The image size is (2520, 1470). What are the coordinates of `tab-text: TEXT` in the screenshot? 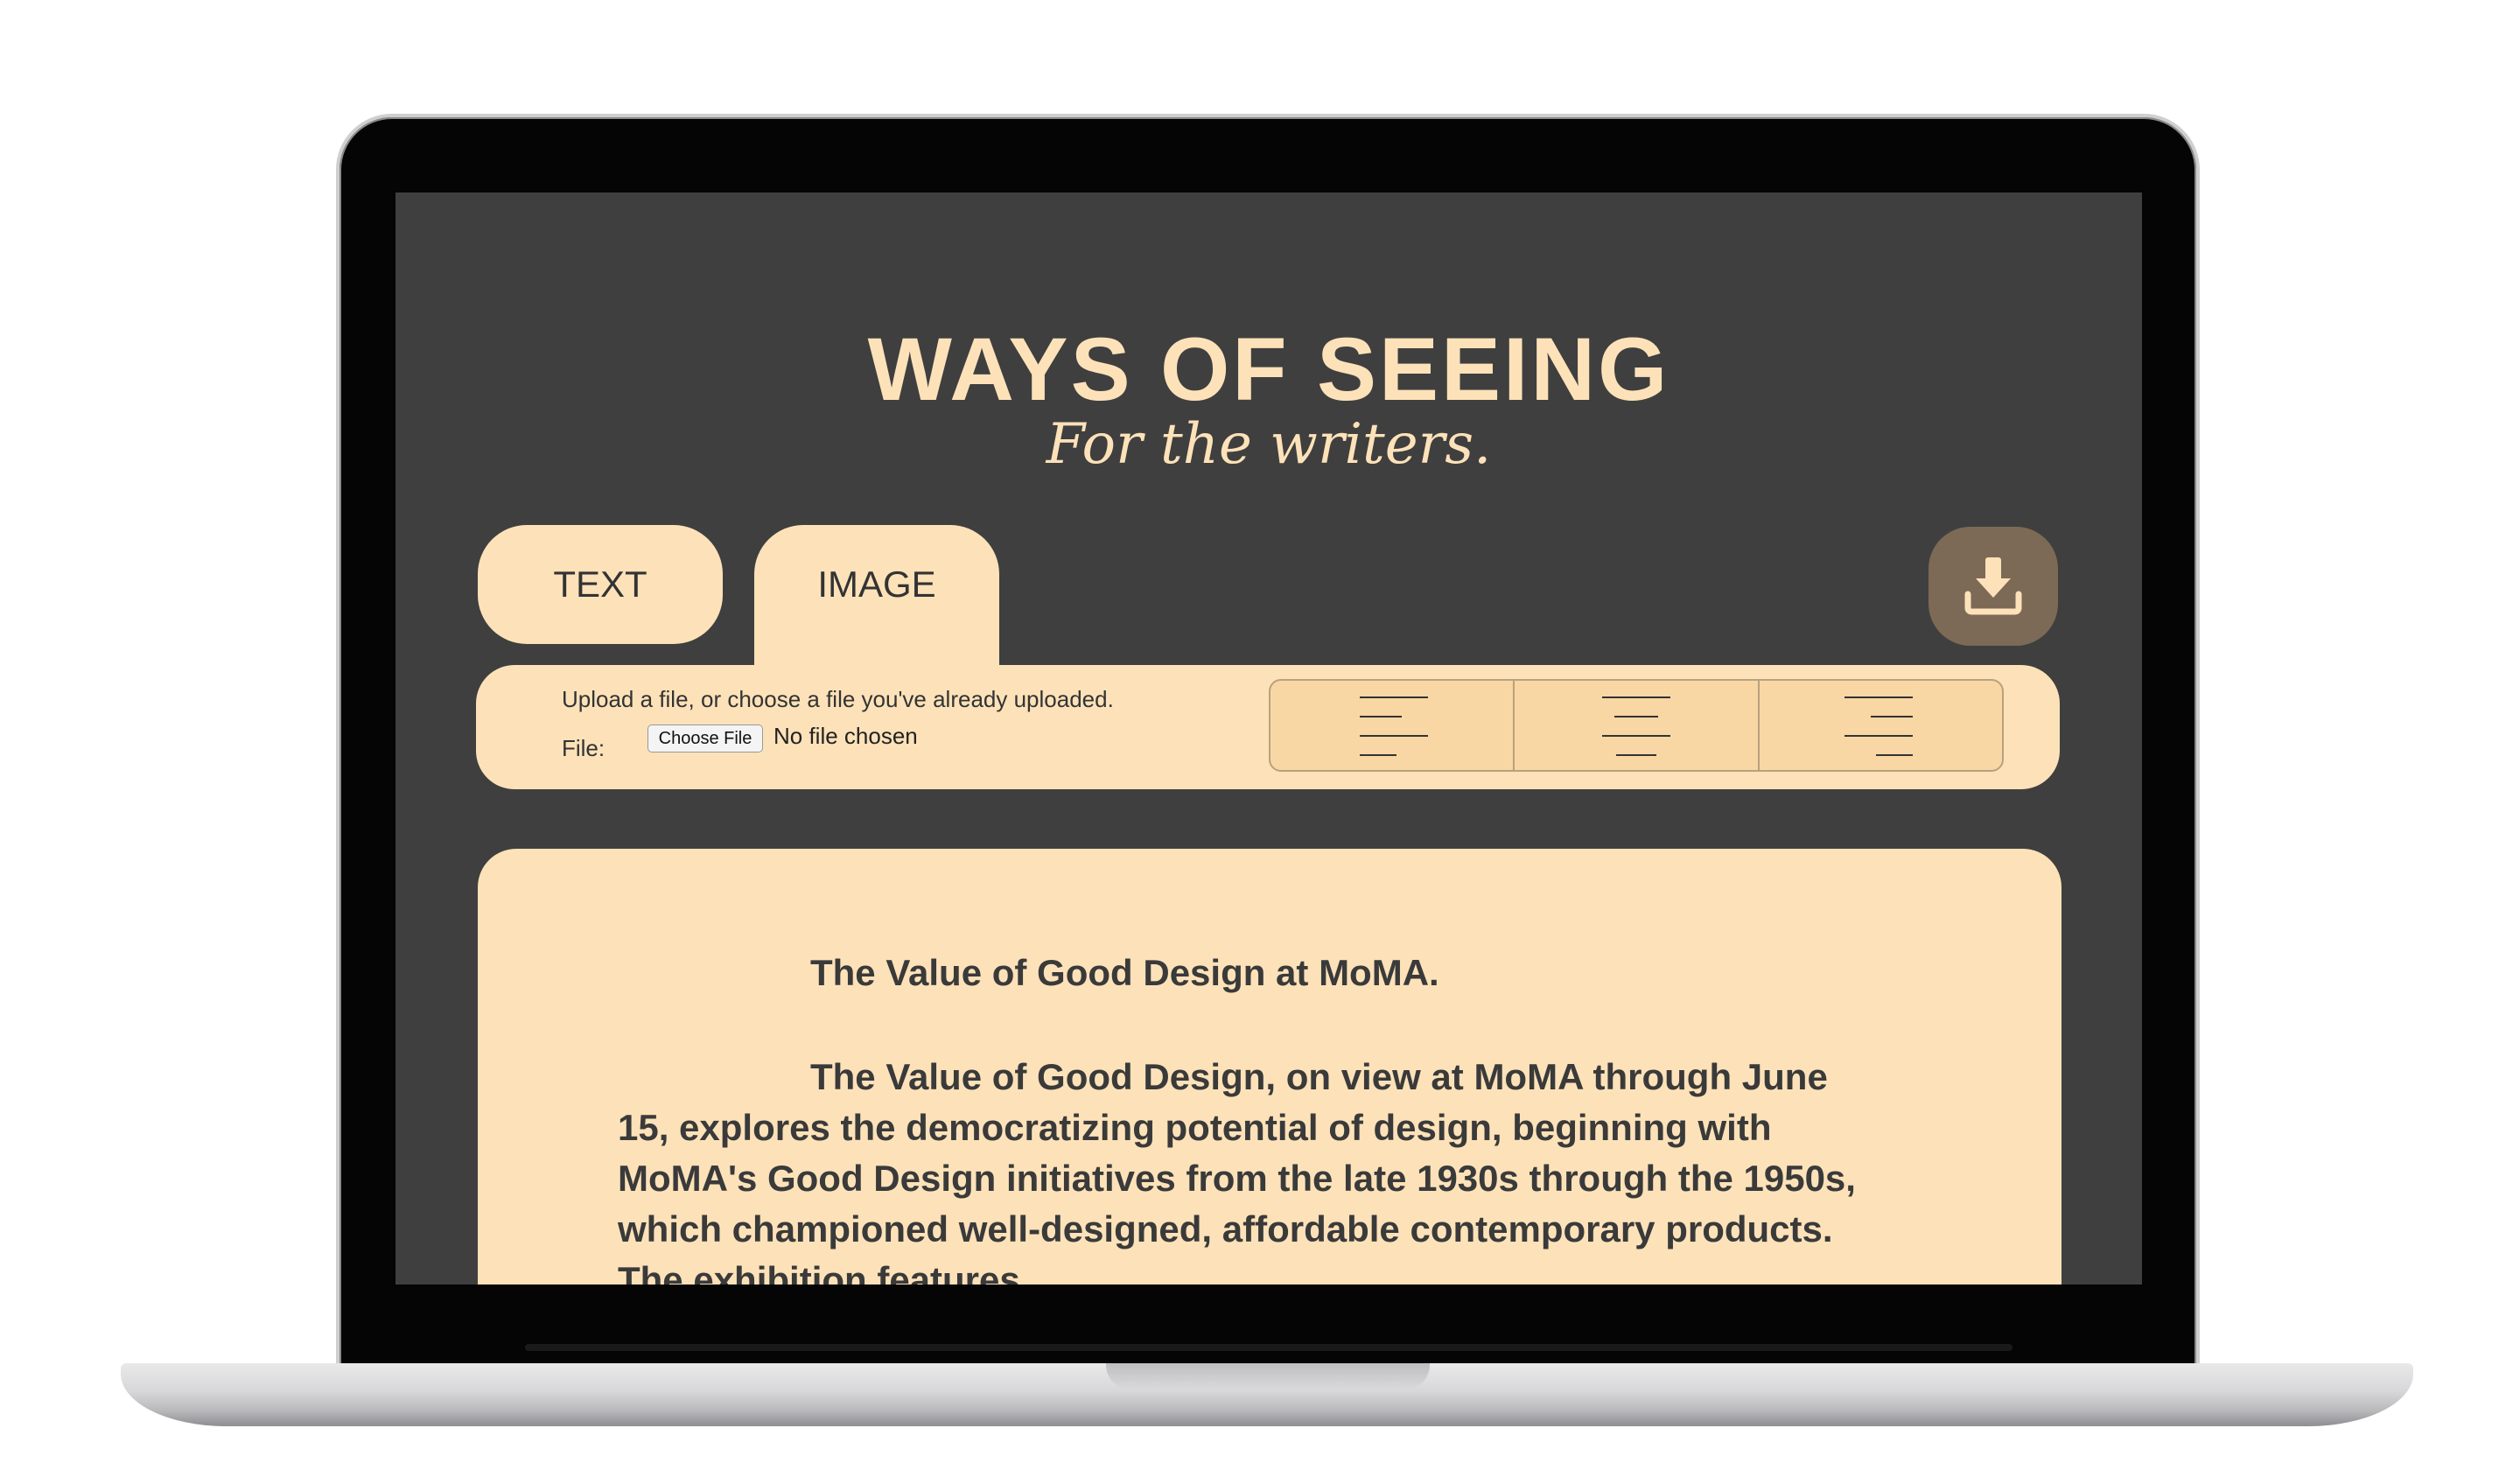 It's located at (600, 584).